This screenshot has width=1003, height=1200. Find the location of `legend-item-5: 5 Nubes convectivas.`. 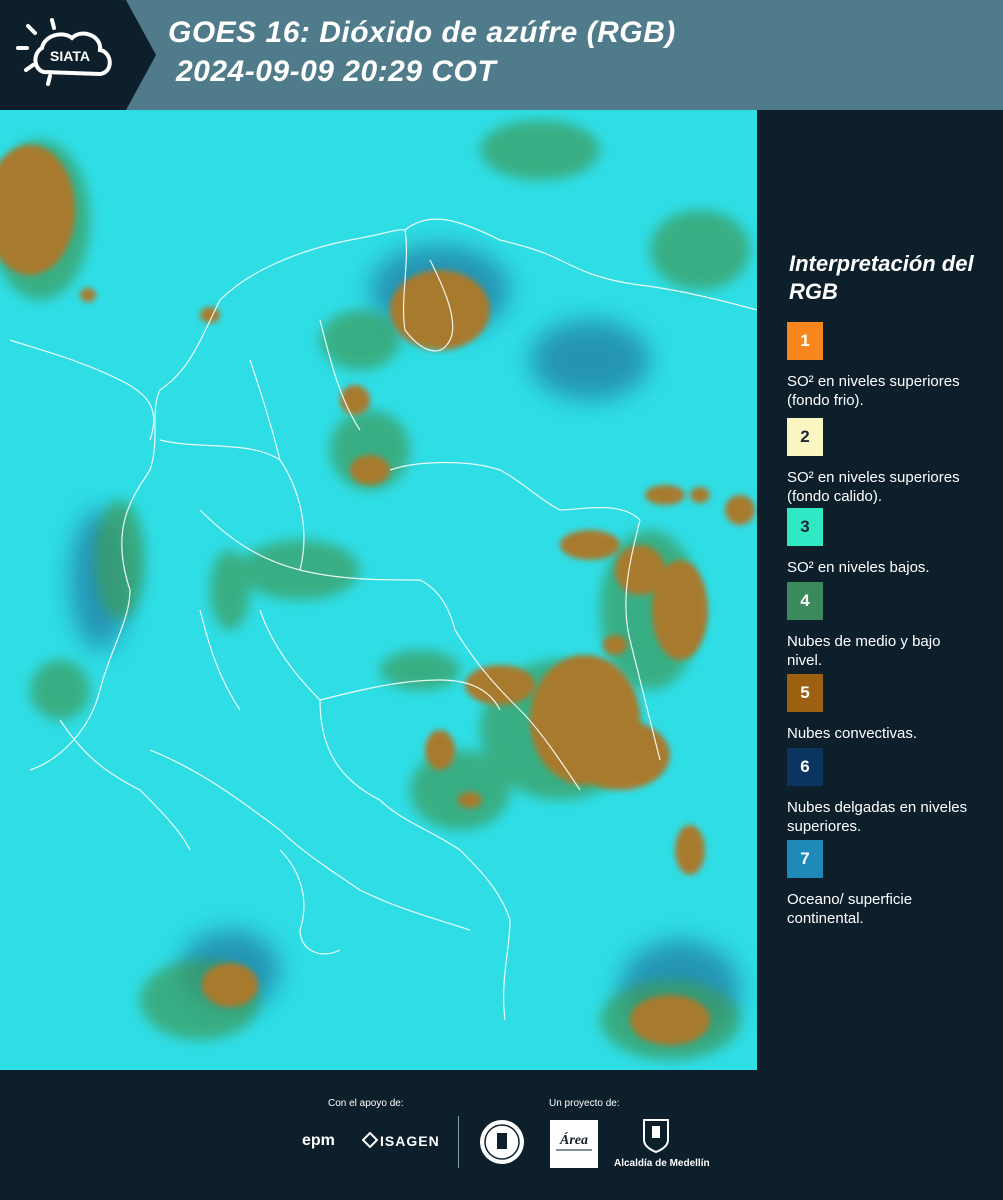

legend-item-5: 5 Nubes convectivas. is located at coordinates (892, 708).